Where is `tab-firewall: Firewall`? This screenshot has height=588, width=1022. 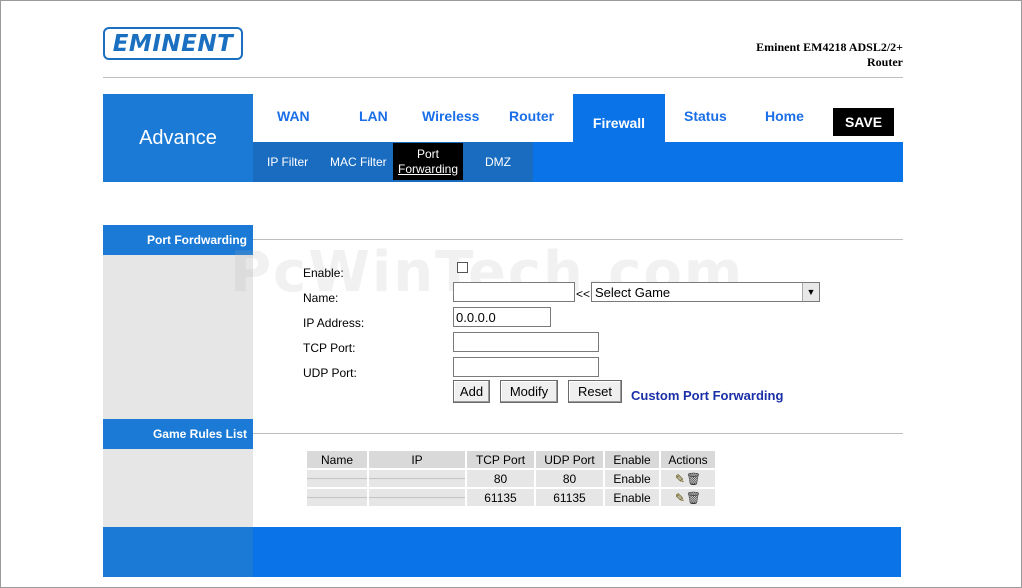 tab-firewall: Firewall is located at coordinates (619, 118).